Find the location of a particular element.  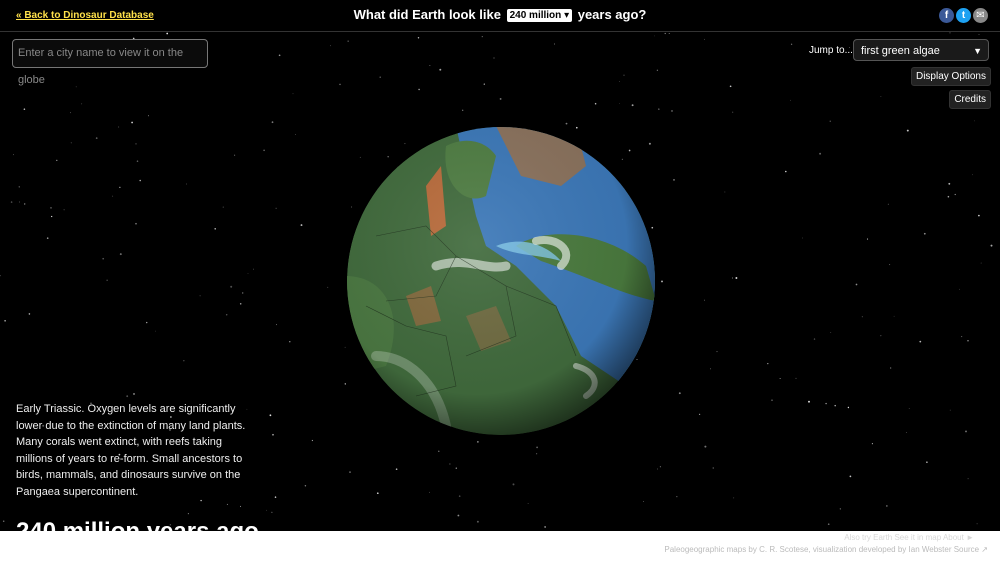

display-options-button: Display Options is located at coordinates (950, 76).